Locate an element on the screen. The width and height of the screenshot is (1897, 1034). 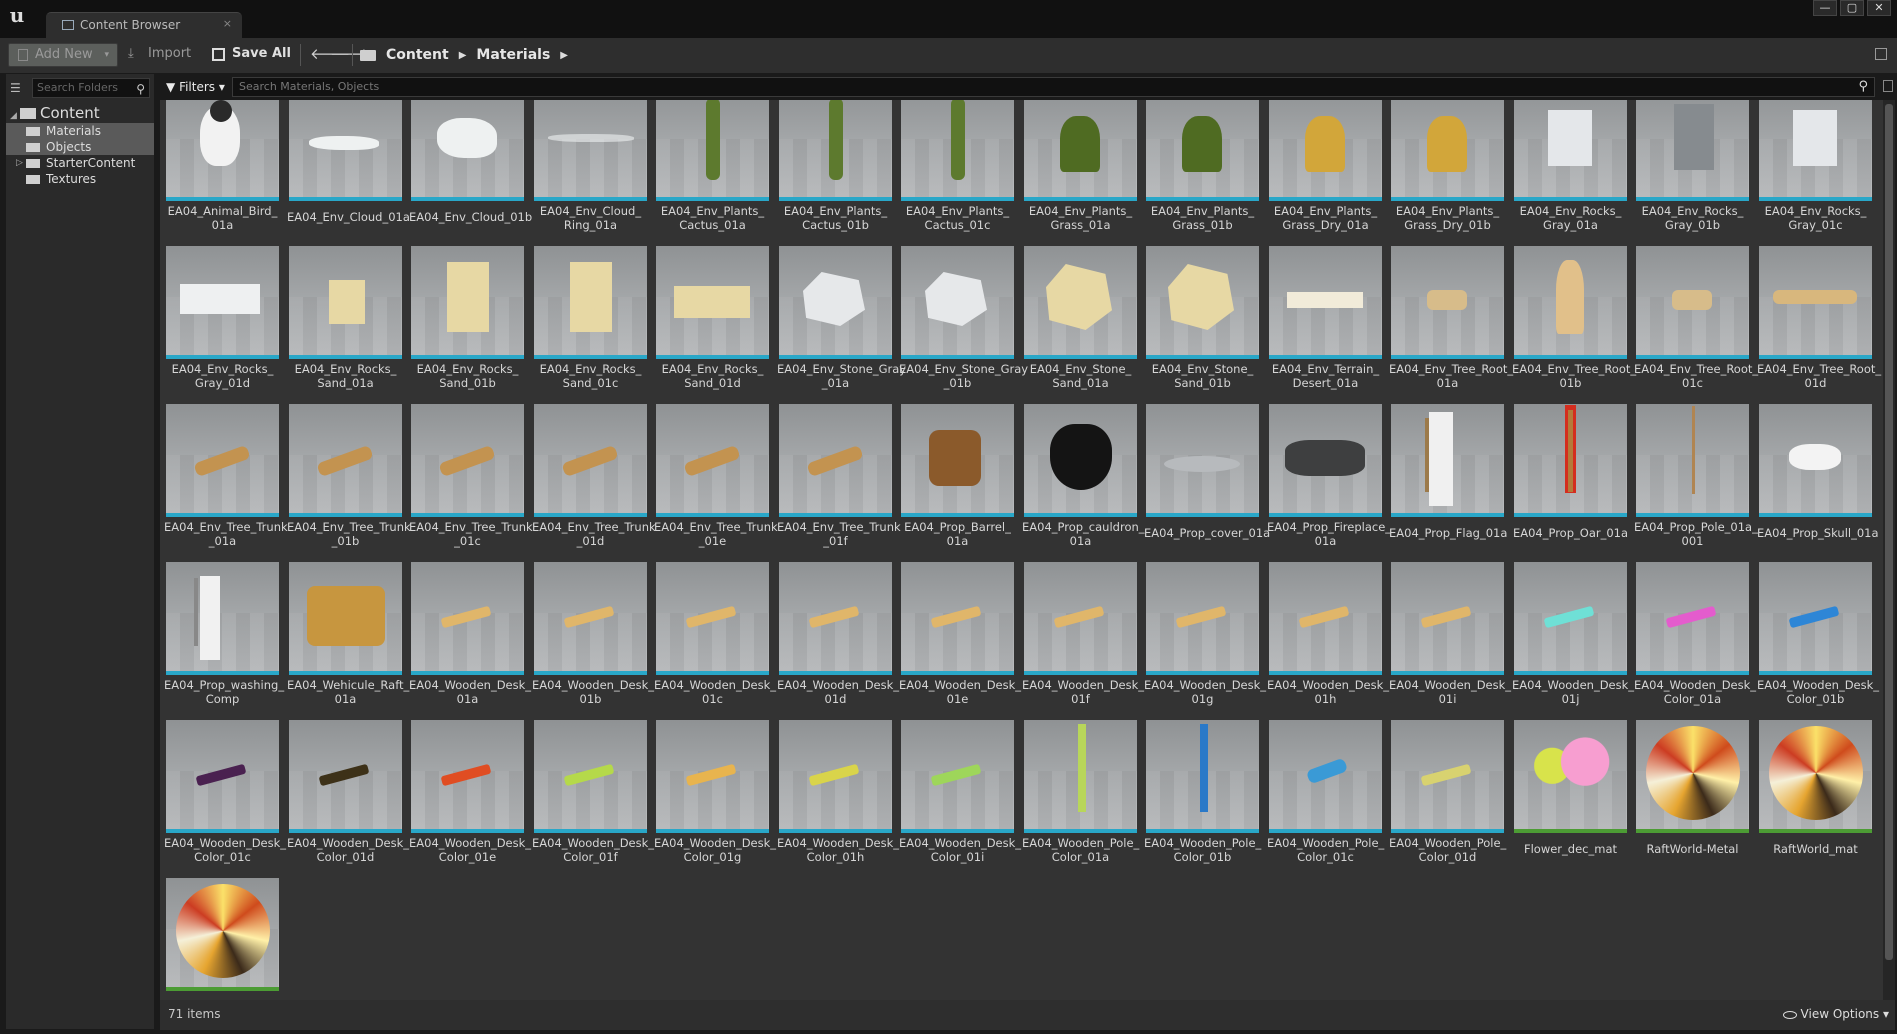
asset-tile: EA04_Wehicule_Raft_ 01a is located at coordinates (348, 633).